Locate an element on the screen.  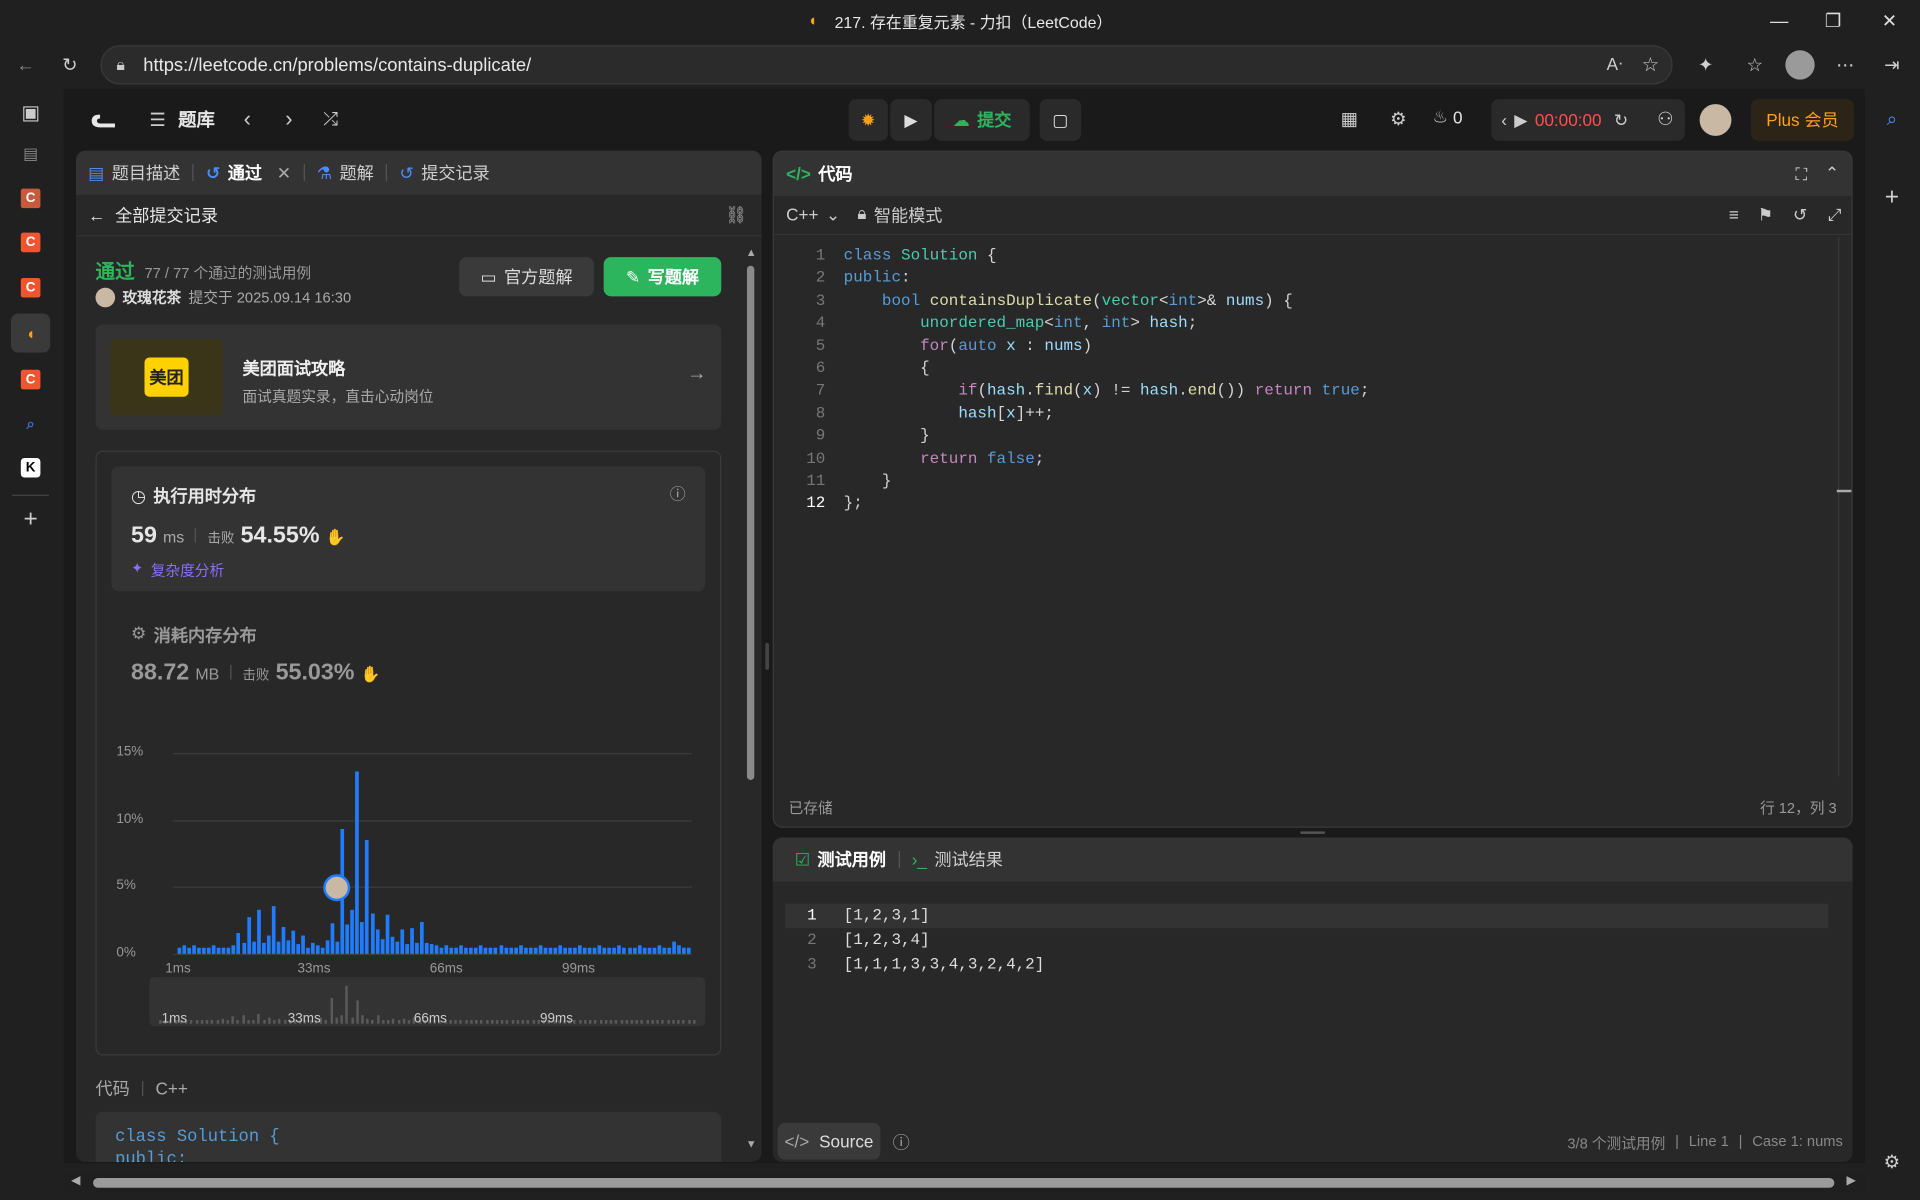
sidebar-toggle-icon: ⇥ is located at coordinates (1892, 65).